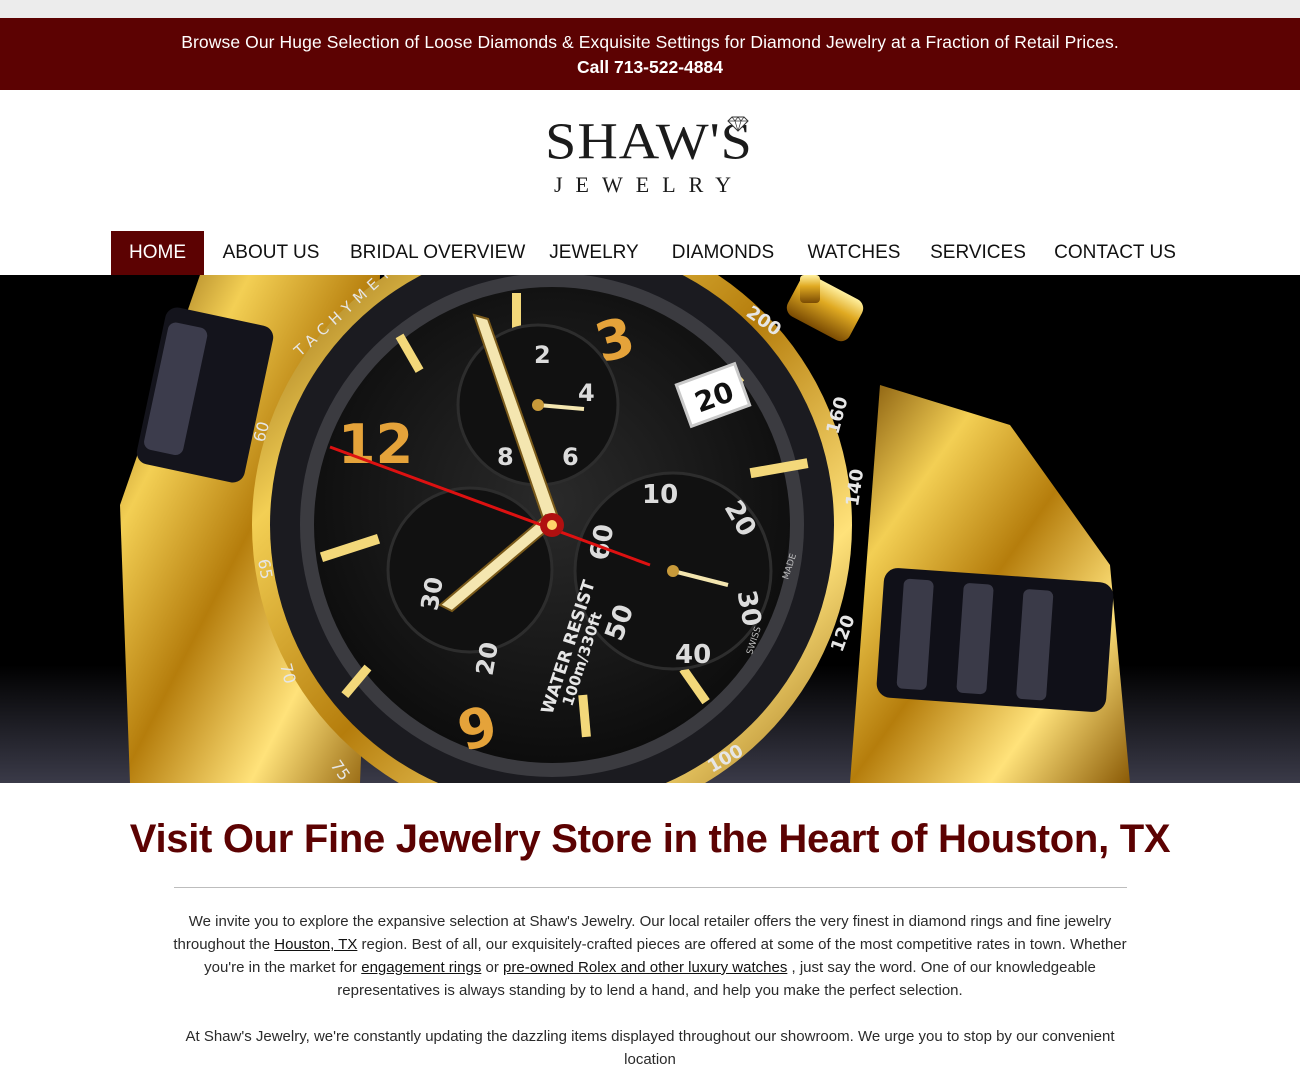  What do you see at coordinates (594, 253) in the screenshot?
I see `nav-jewelry: JEWELRY` at bounding box center [594, 253].